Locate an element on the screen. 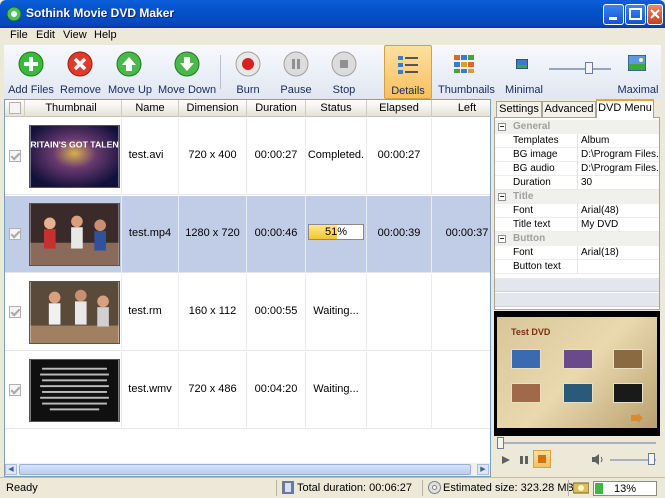 The image size is (665, 498). status-estimated-size: Estimated size: 323.28 MB is located at coordinates (508, 488).